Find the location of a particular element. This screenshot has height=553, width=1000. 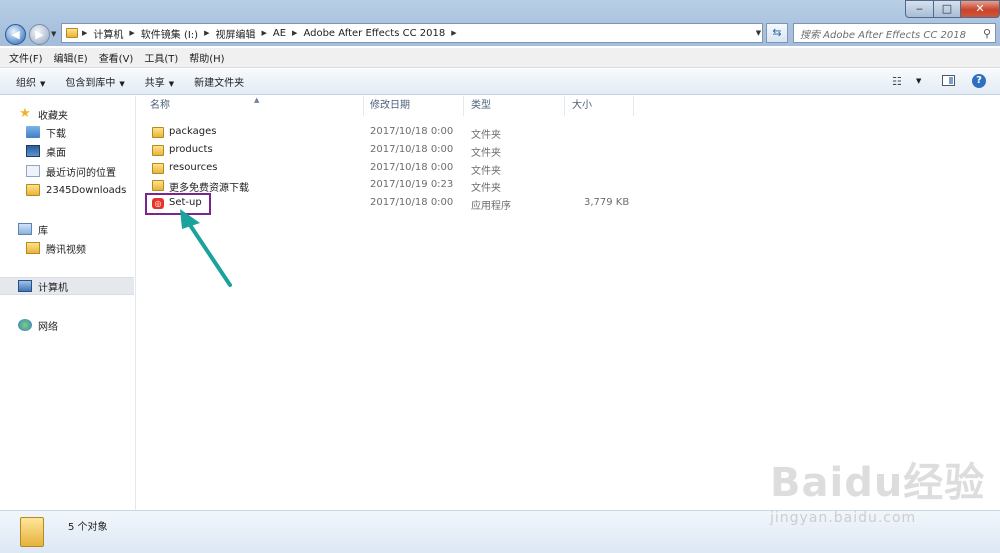

include-in-library-button: 包含到库中 ▼ is located at coordinates (94, 81).